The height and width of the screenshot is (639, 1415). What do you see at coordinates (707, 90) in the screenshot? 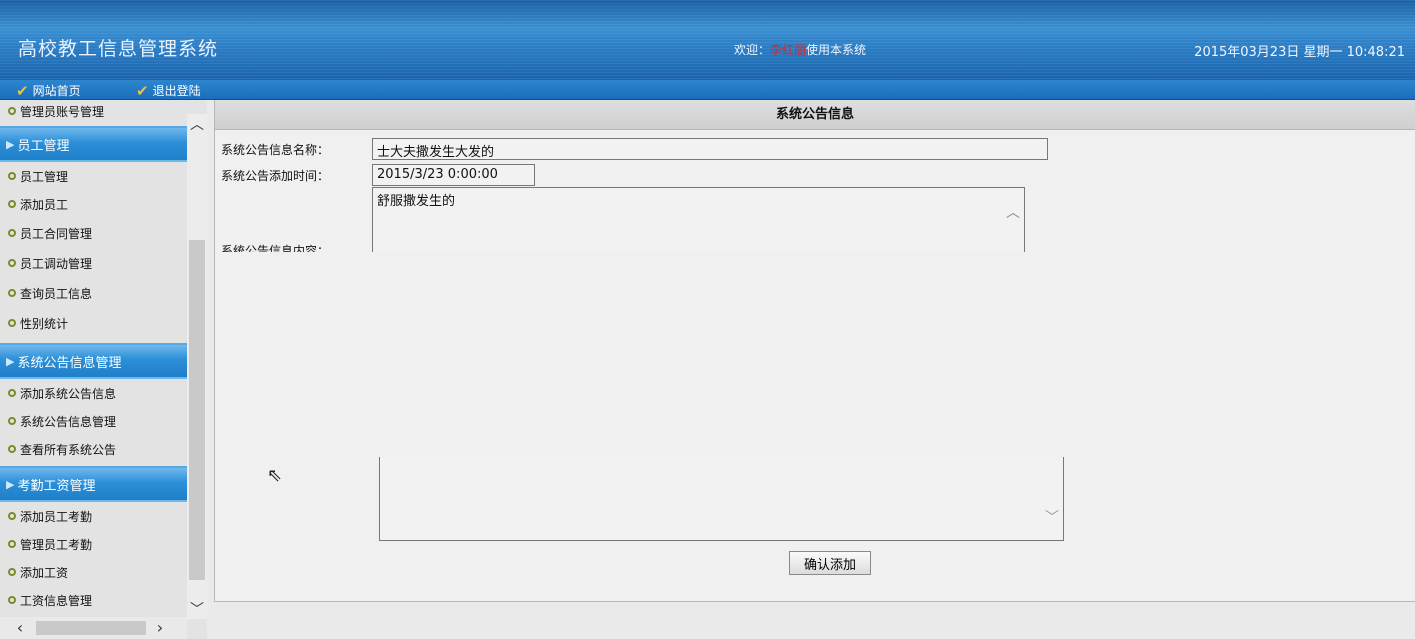
I see `top-nav: ✔ 网站首页 ✔ 退出登陆` at bounding box center [707, 90].